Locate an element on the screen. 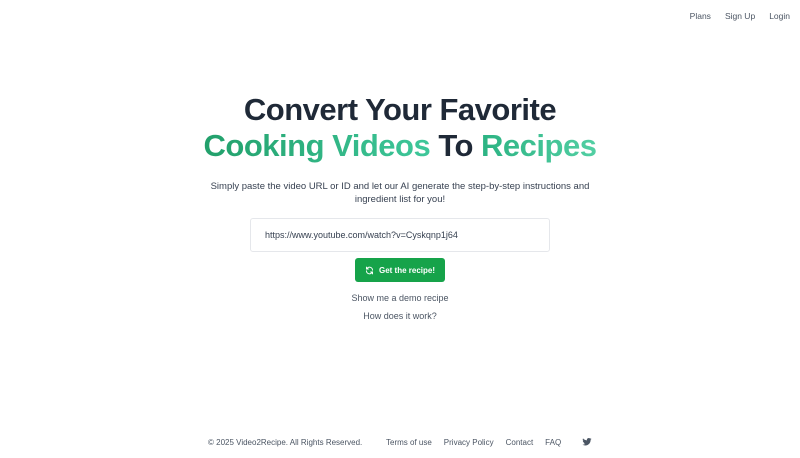  video-url-input is located at coordinates (400, 235).